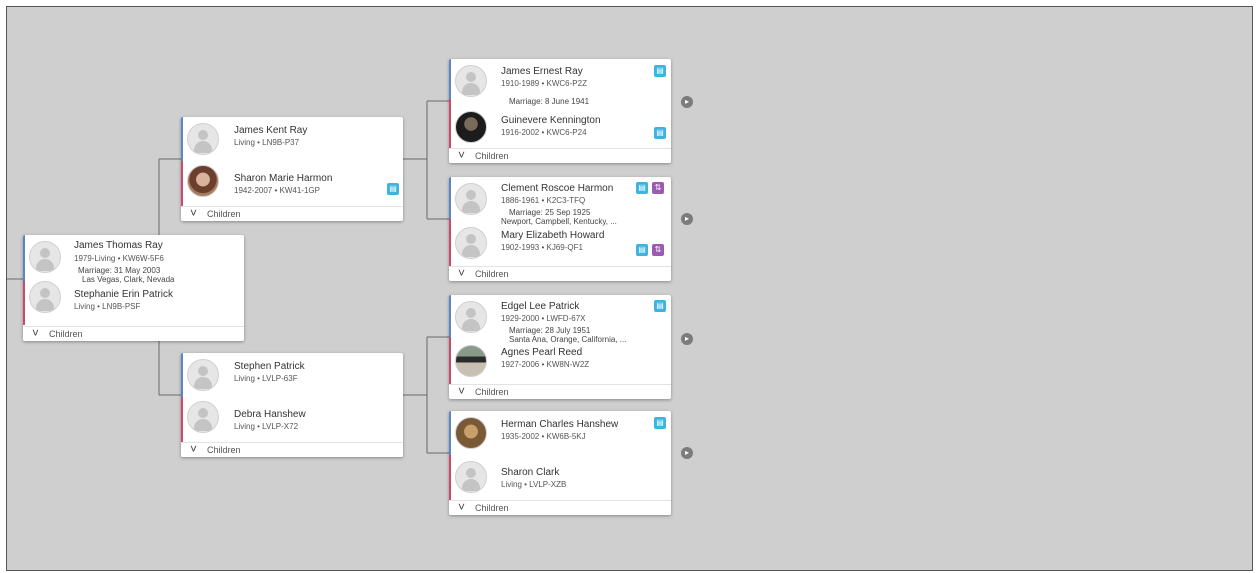 The image size is (1257, 573). I want to click on person-lifespan-id: 1927-2006 • KW8N-W2Z, so click(545, 364).